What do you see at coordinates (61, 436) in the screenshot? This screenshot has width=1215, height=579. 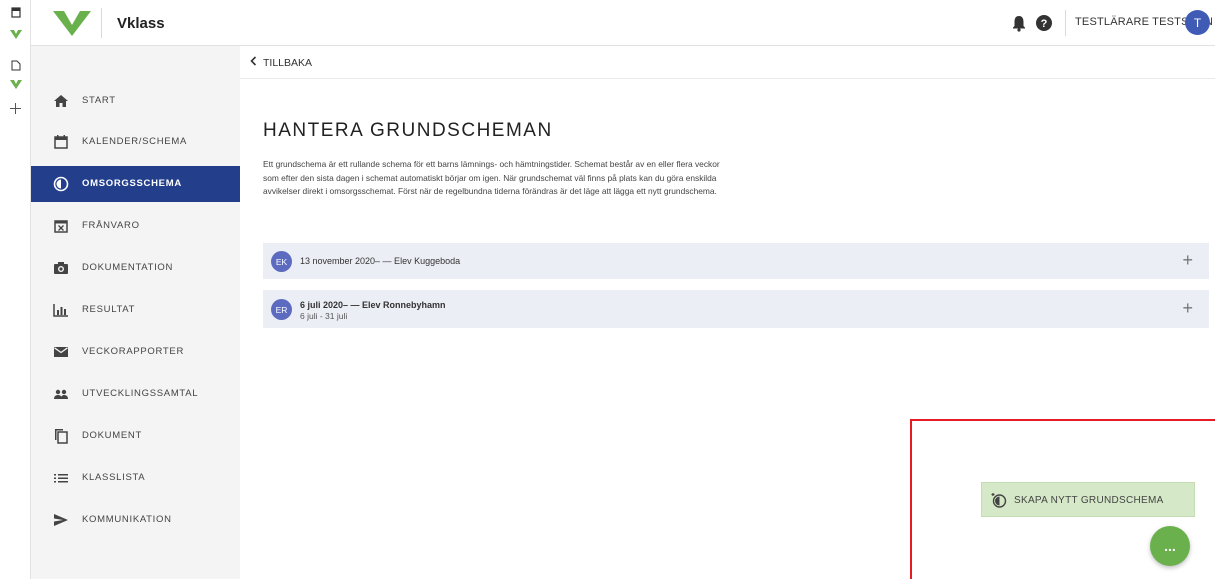 I see `copy-icon` at bounding box center [61, 436].